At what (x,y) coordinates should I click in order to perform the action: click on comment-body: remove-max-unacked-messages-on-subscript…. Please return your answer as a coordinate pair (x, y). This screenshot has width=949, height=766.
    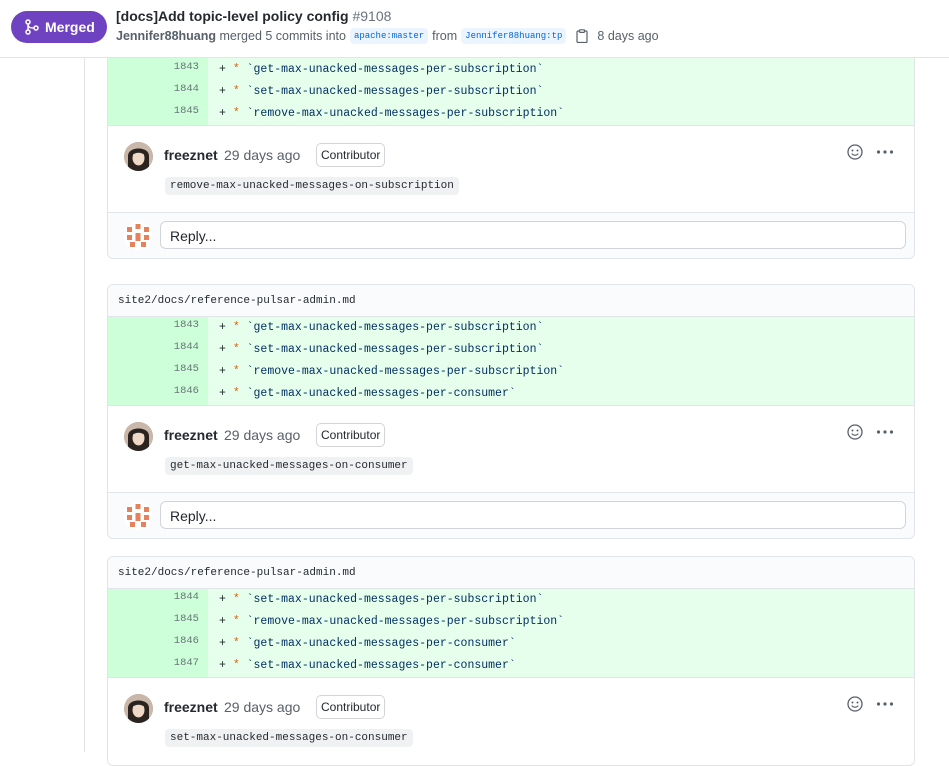
    Looking at the image, I should click on (312, 186).